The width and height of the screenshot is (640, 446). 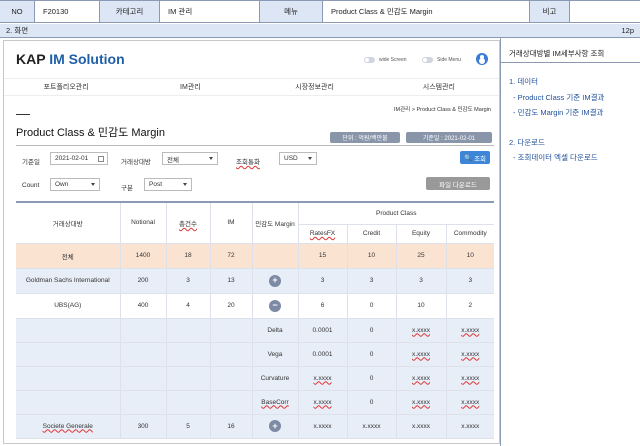 What do you see at coordinates (275, 354) in the screenshot?
I see `cell-sensitivity: Vega` at bounding box center [275, 354].